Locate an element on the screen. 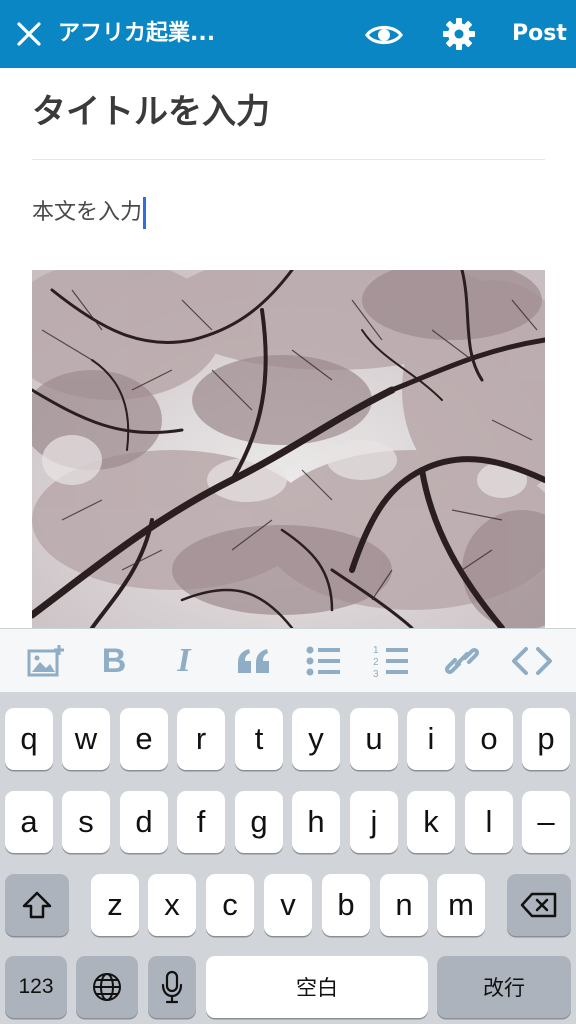 The height and width of the screenshot is (1024, 576). key-dash: – is located at coordinates (546, 822).